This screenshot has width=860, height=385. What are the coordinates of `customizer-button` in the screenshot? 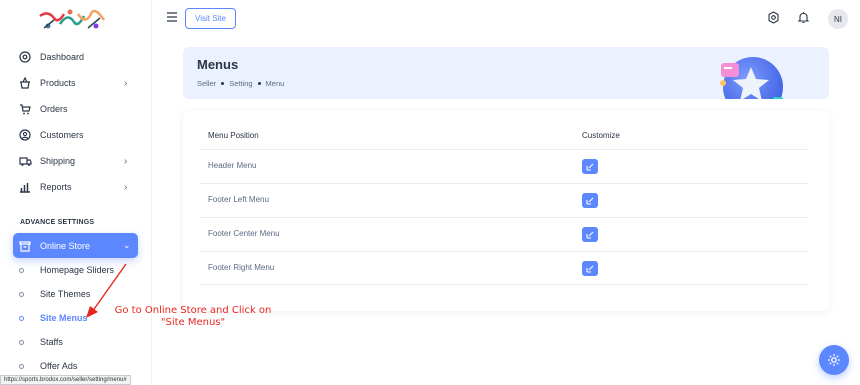 It's located at (834, 360).